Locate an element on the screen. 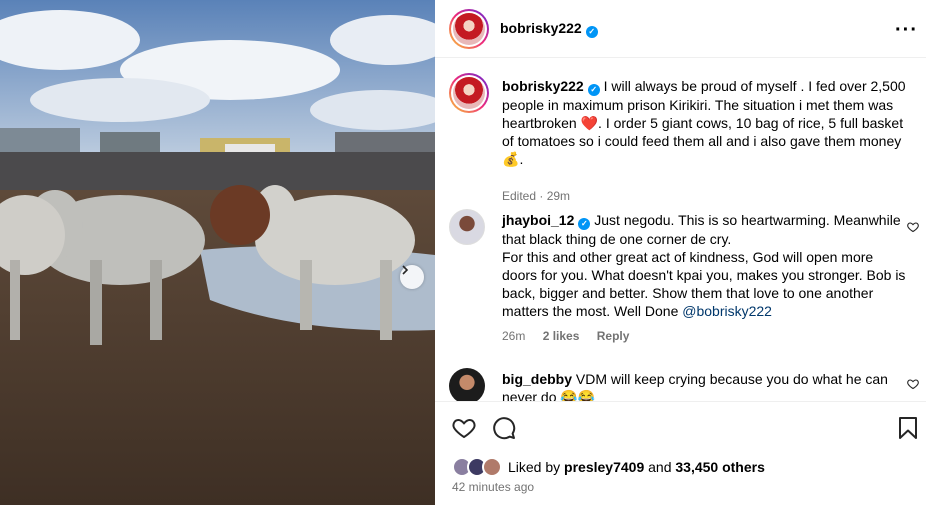 This screenshot has width=926, height=505. bookmark-icon is located at coordinates (908, 428).